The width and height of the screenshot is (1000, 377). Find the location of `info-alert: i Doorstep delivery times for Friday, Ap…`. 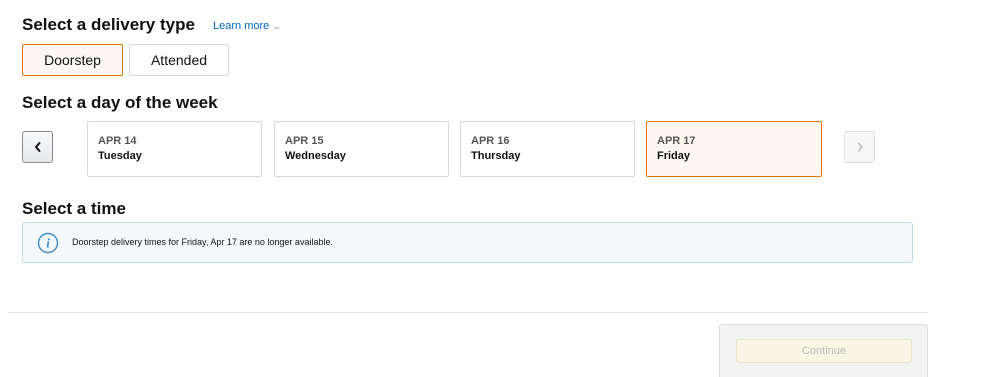

info-alert: i Doorstep delivery times for Friday, Ap… is located at coordinates (467, 242).